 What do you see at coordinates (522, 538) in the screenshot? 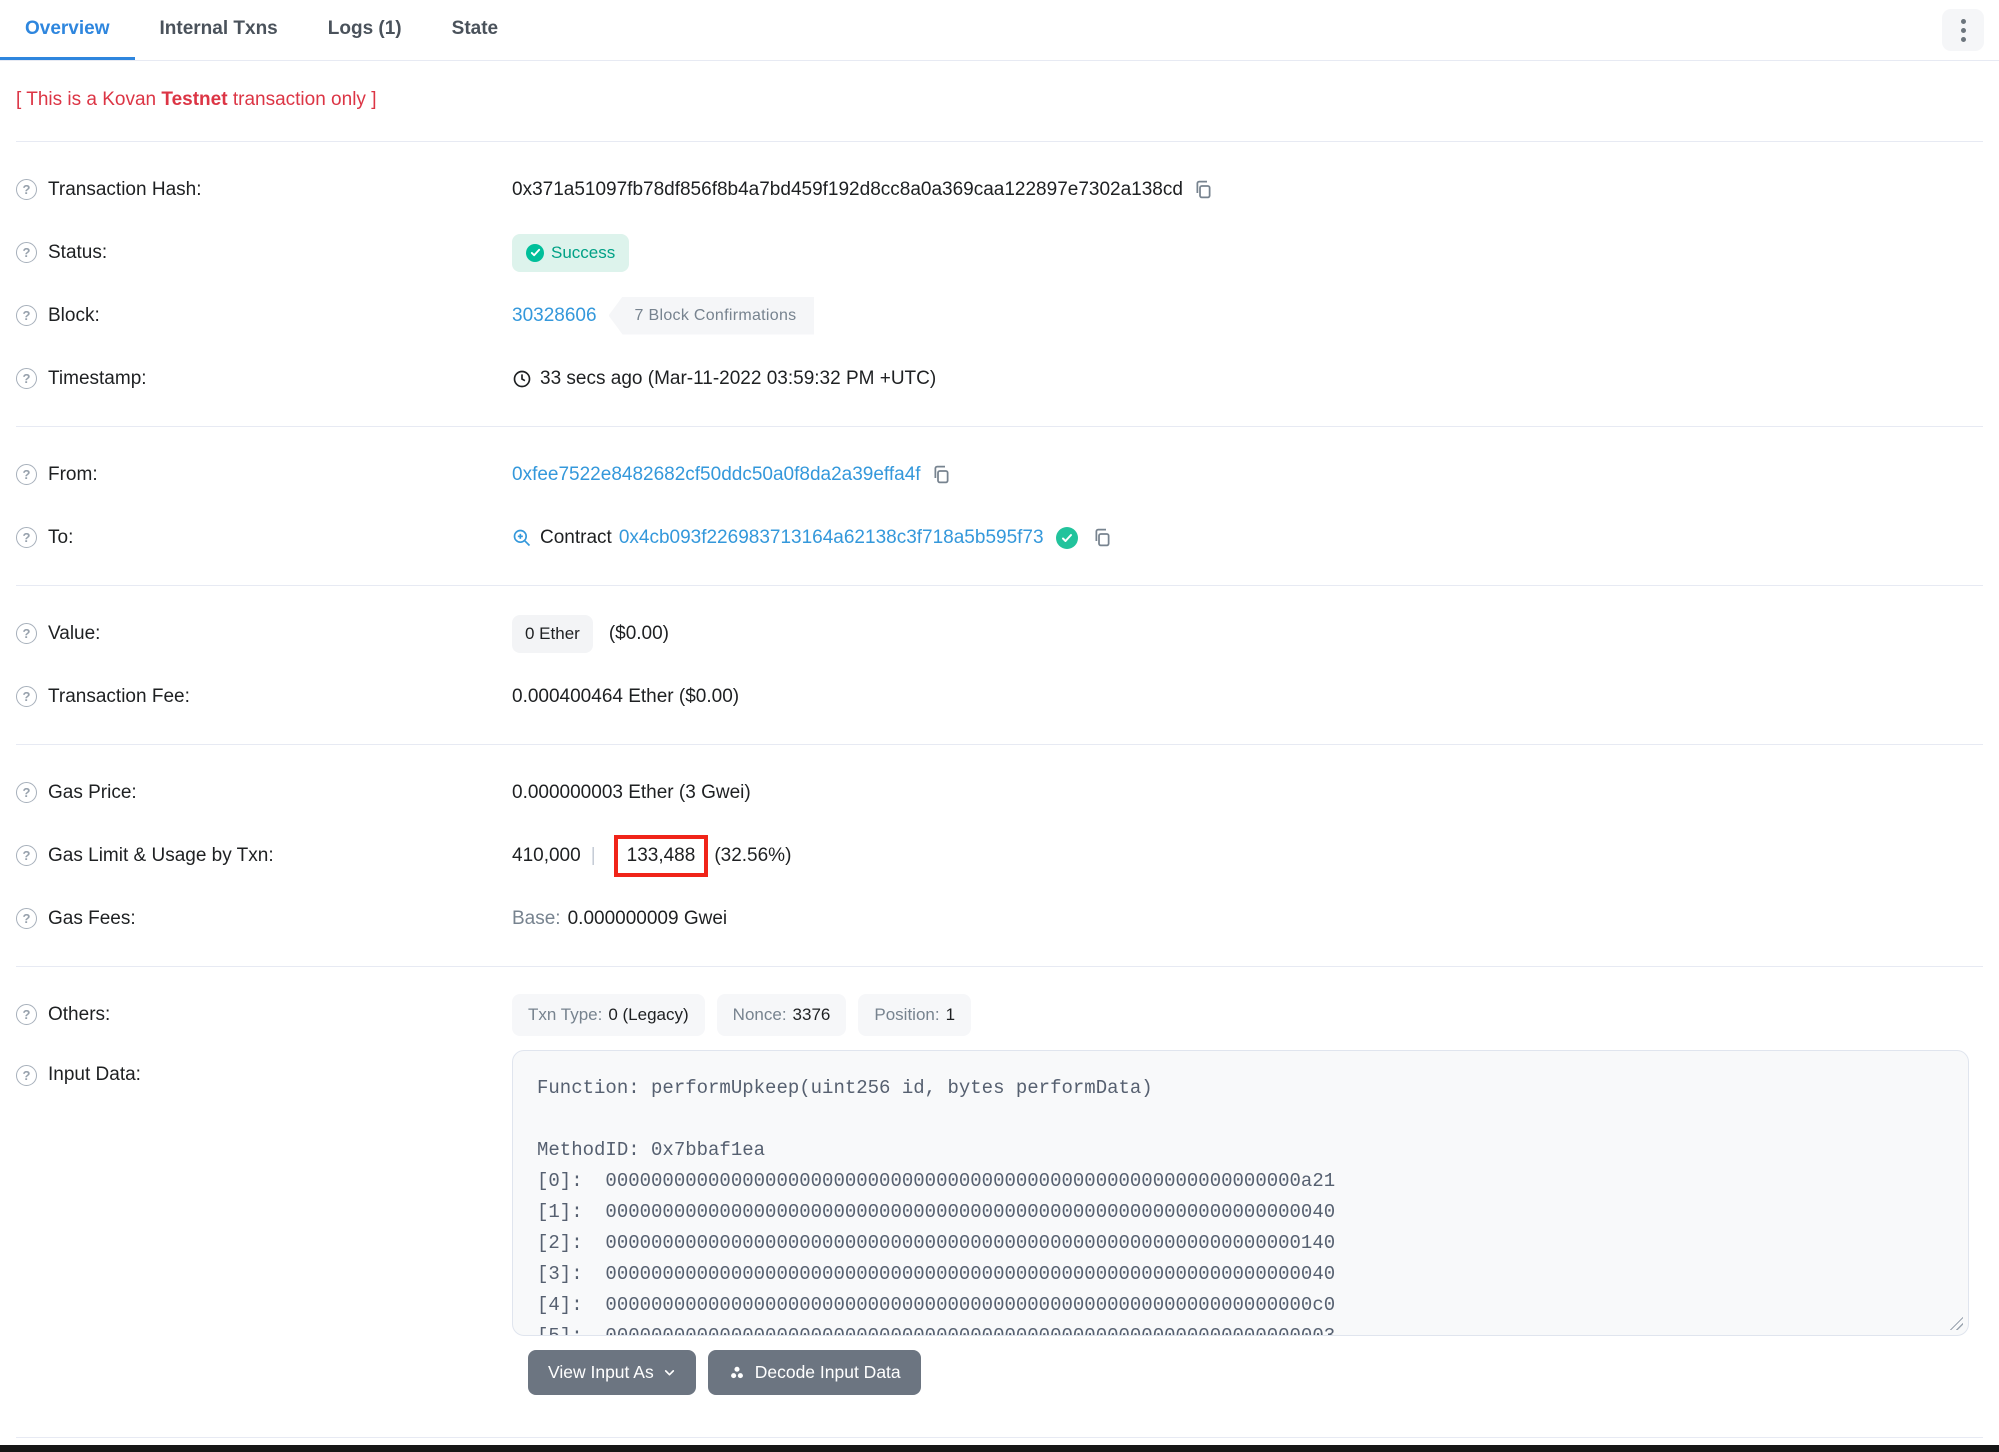
I see `magnifier-plus-icon` at bounding box center [522, 538].